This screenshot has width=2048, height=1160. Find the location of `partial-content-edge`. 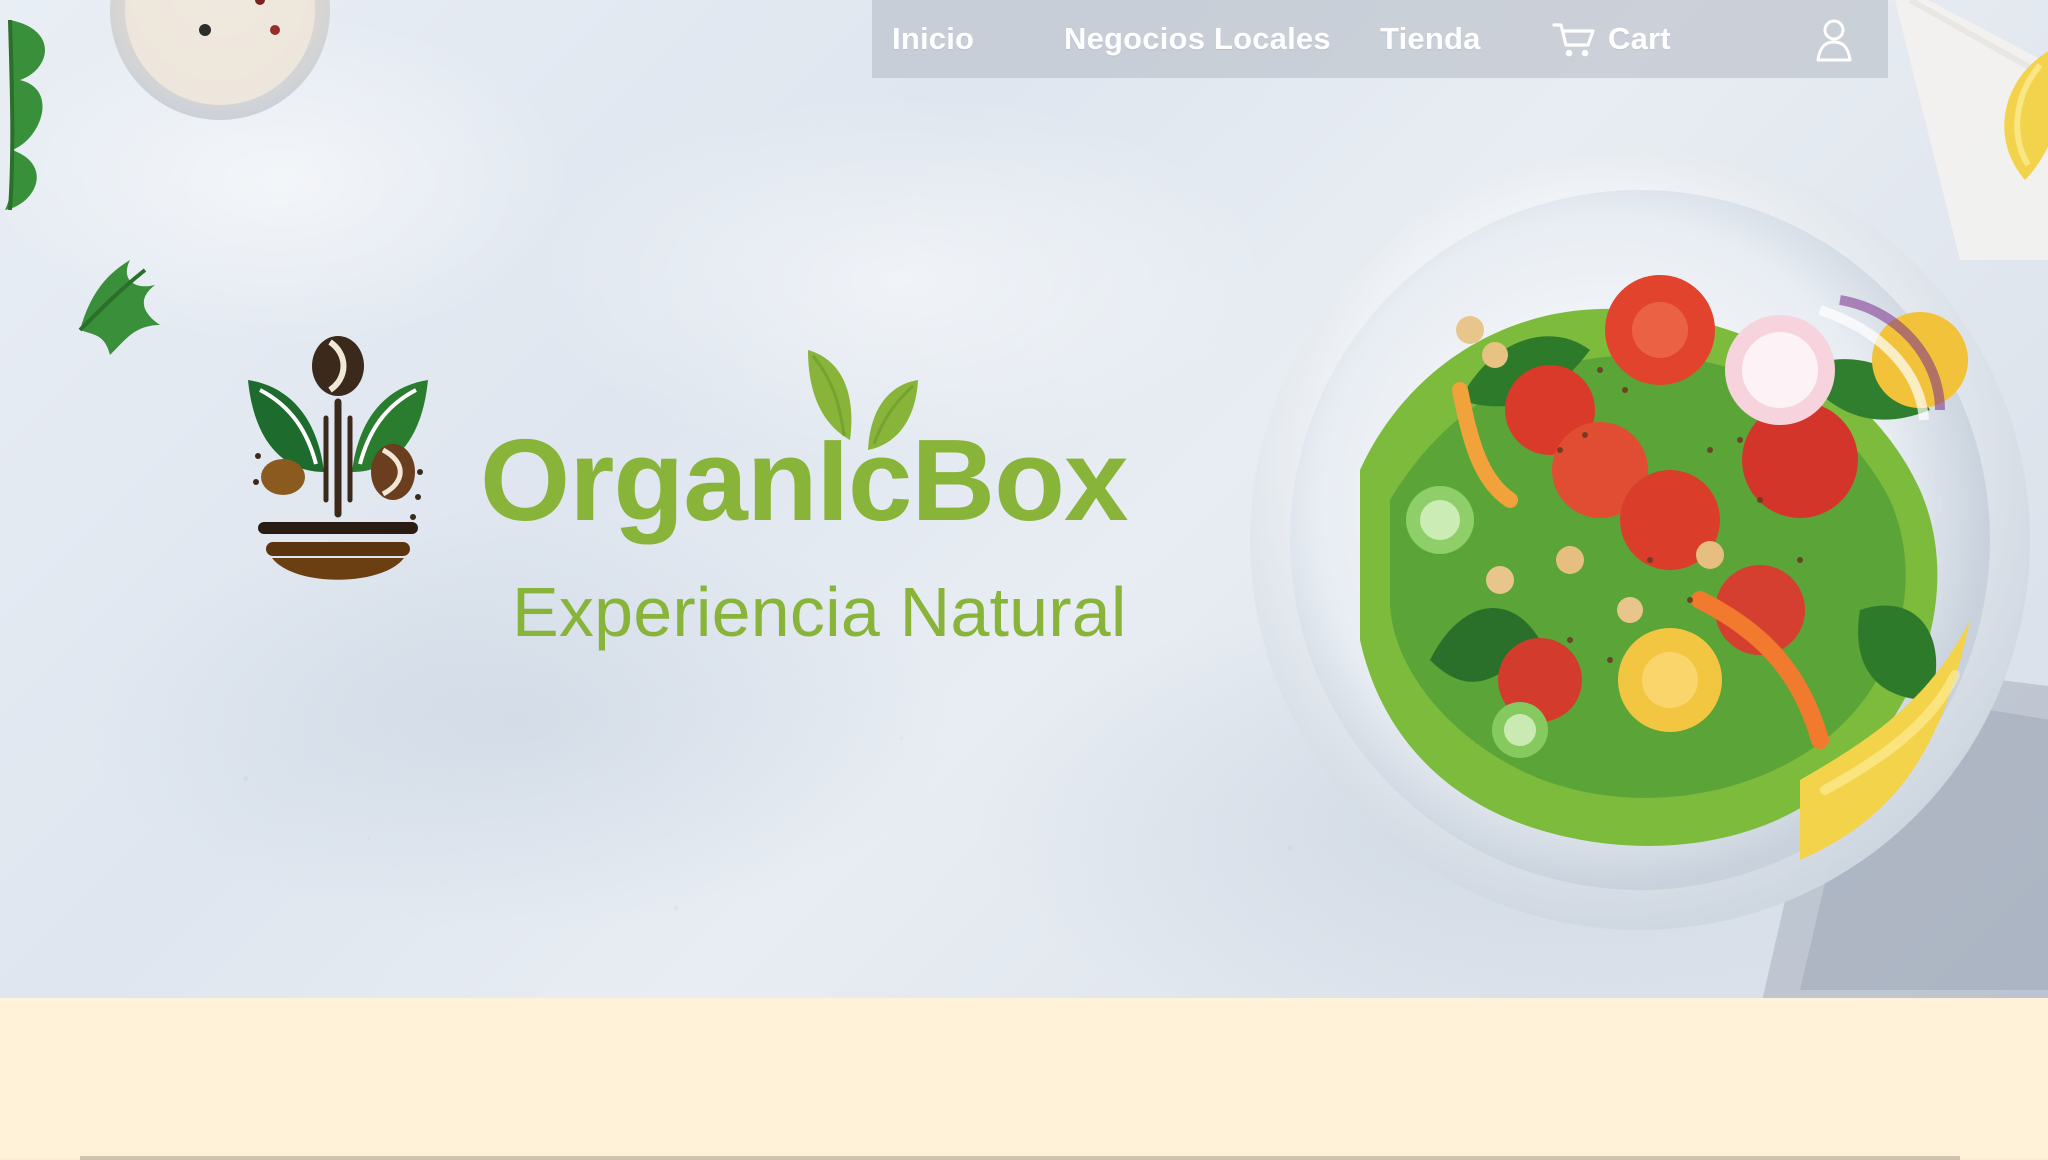

partial-content-edge is located at coordinates (1020, 1158).